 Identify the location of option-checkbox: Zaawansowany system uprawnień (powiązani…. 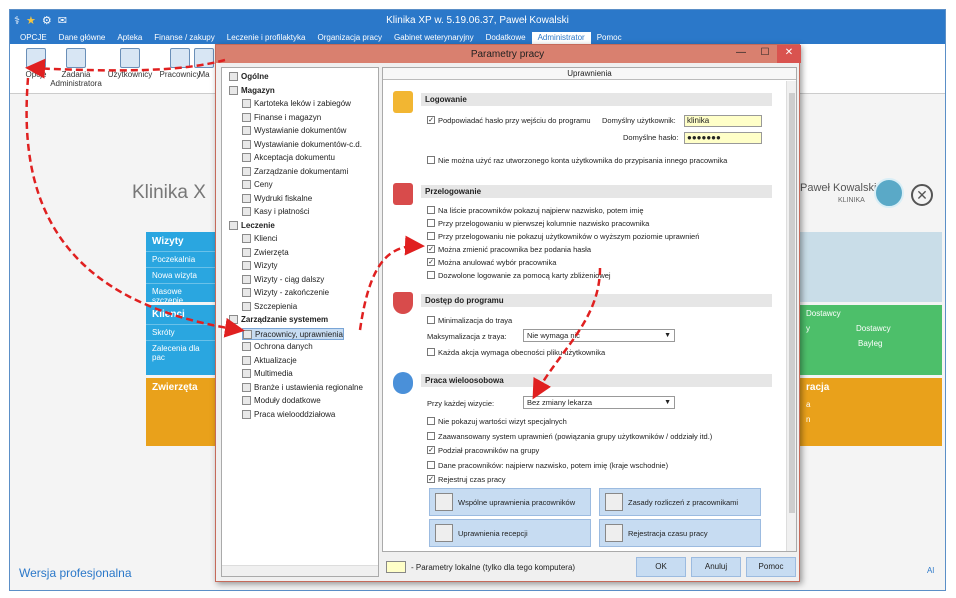
(569, 436).